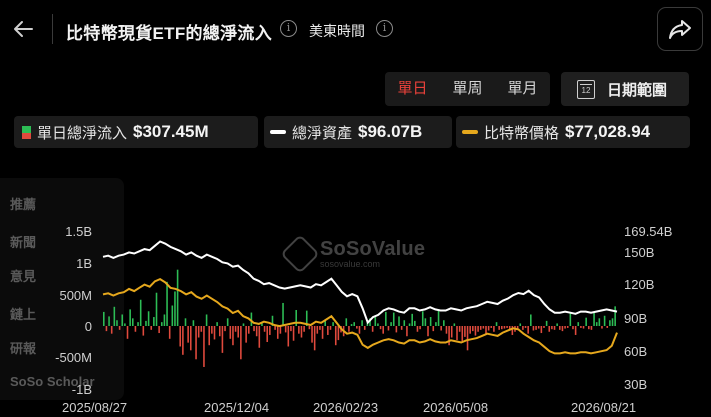 This screenshot has width=711, height=417. I want to click on y-right-tick: 60B, so click(636, 351).